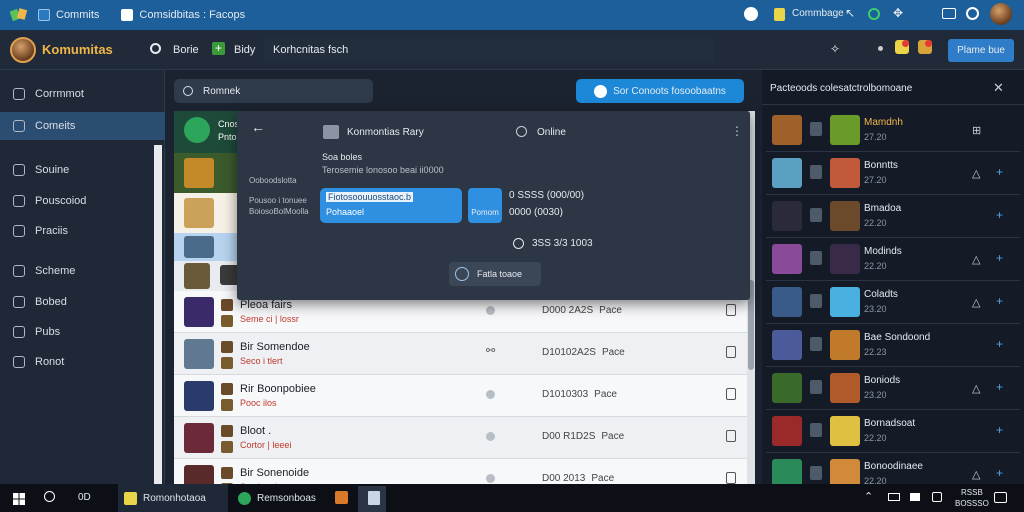 The height and width of the screenshot is (512, 1024). Describe the element at coordinates (391, 205) in the screenshot. I see `message-input: Fiotosoouuosstaoc.b Pohaaoel` at that location.